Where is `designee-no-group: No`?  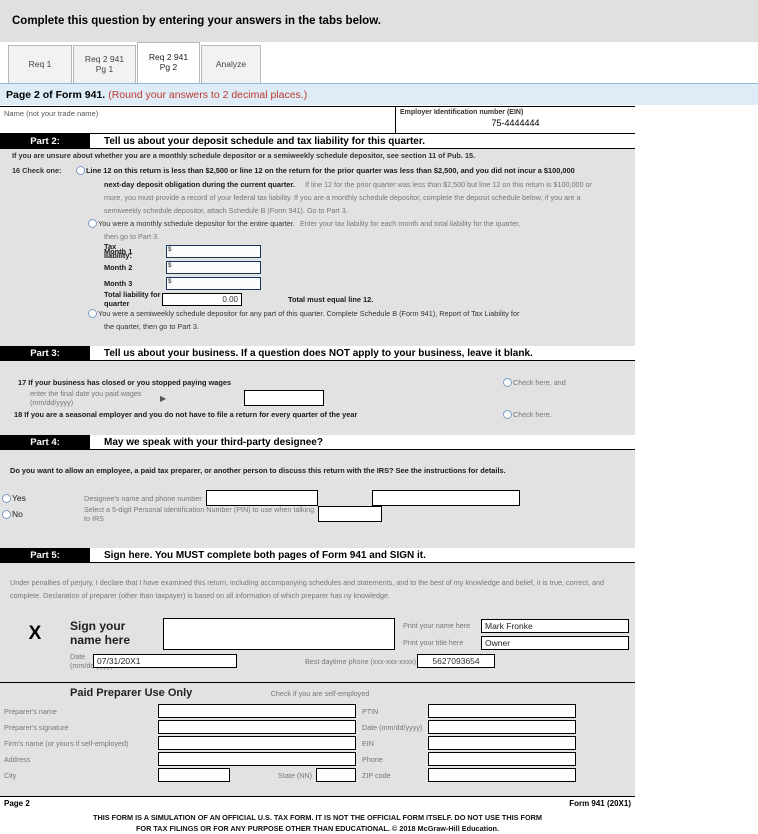 designee-no-group: No is located at coordinates (42, 514).